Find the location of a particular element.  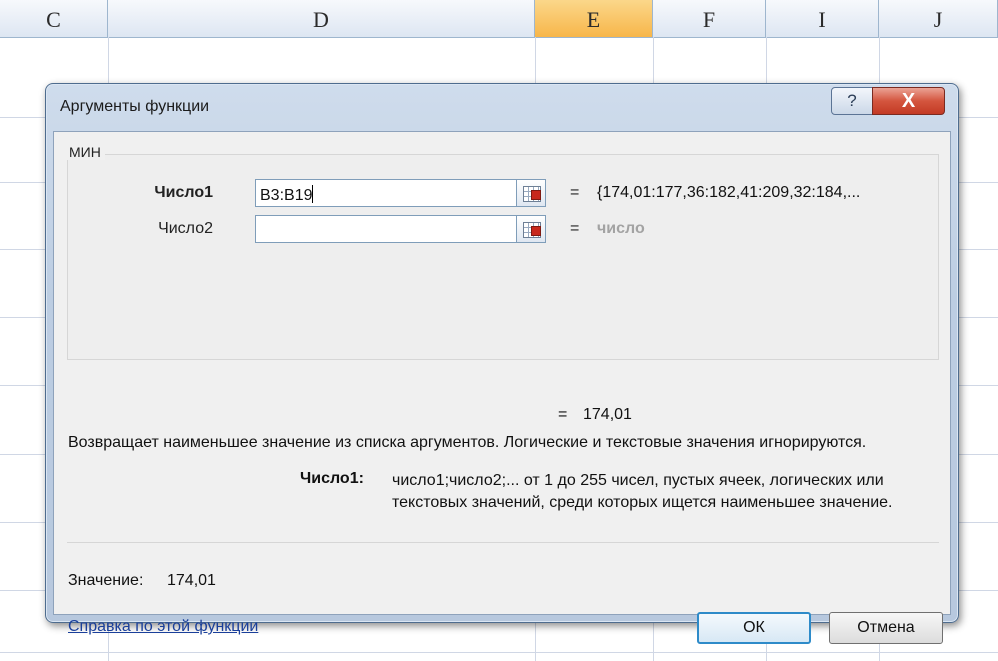

param-name: Число1: is located at coordinates (332, 478).